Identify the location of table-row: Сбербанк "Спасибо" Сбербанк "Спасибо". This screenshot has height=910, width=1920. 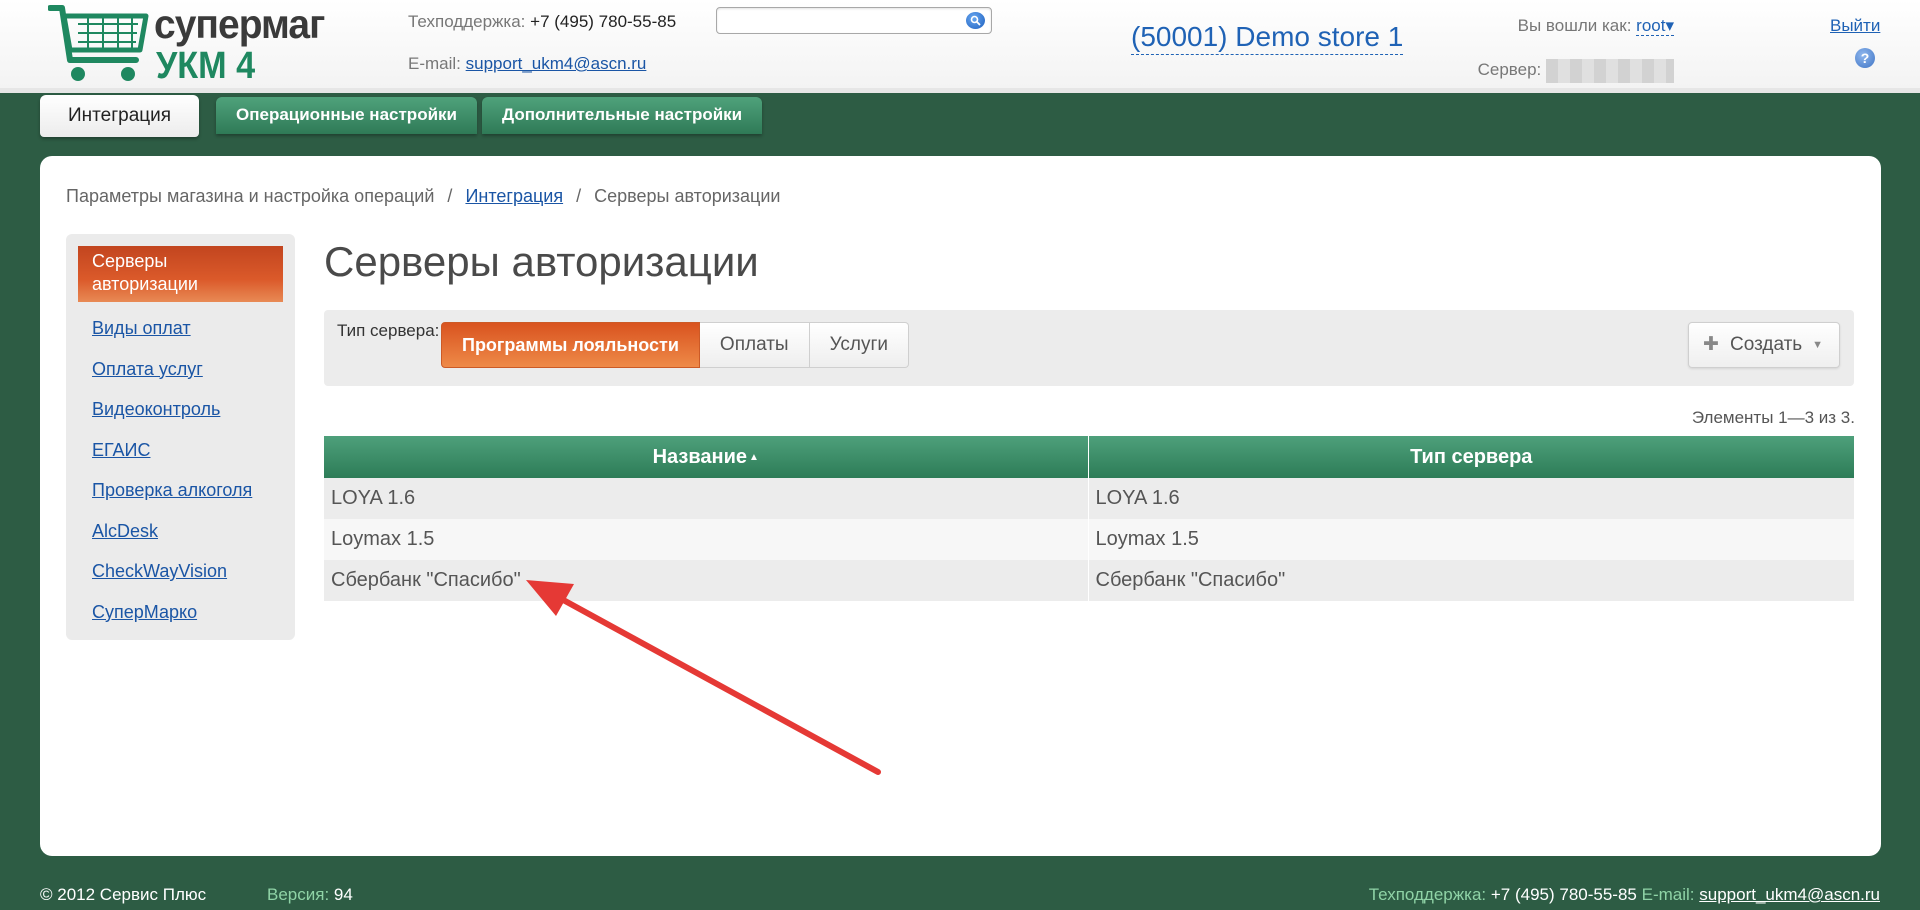
(1089, 580).